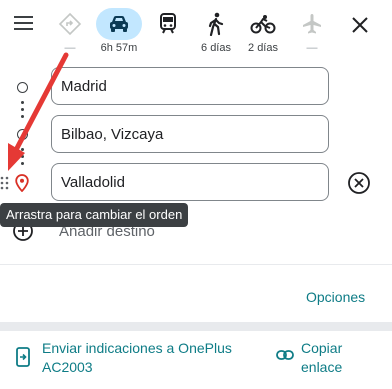  What do you see at coordinates (335, 297) in the screenshot?
I see `options-button: Opciones` at bounding box center [335, 297].